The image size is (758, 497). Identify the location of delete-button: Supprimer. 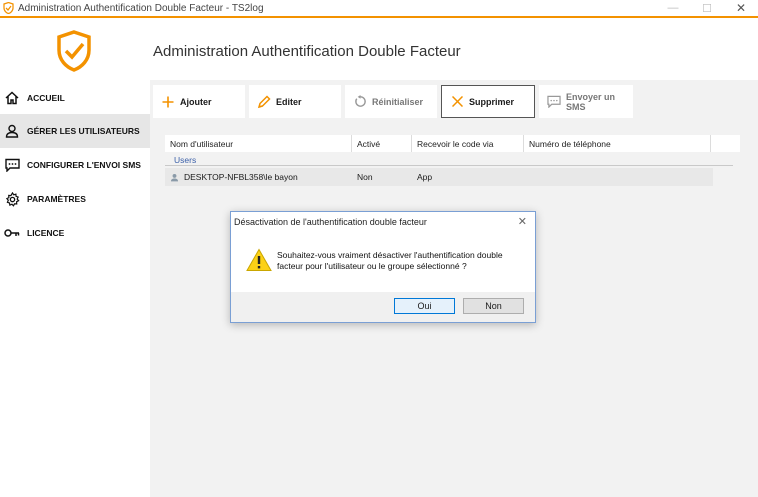
(488, 101).